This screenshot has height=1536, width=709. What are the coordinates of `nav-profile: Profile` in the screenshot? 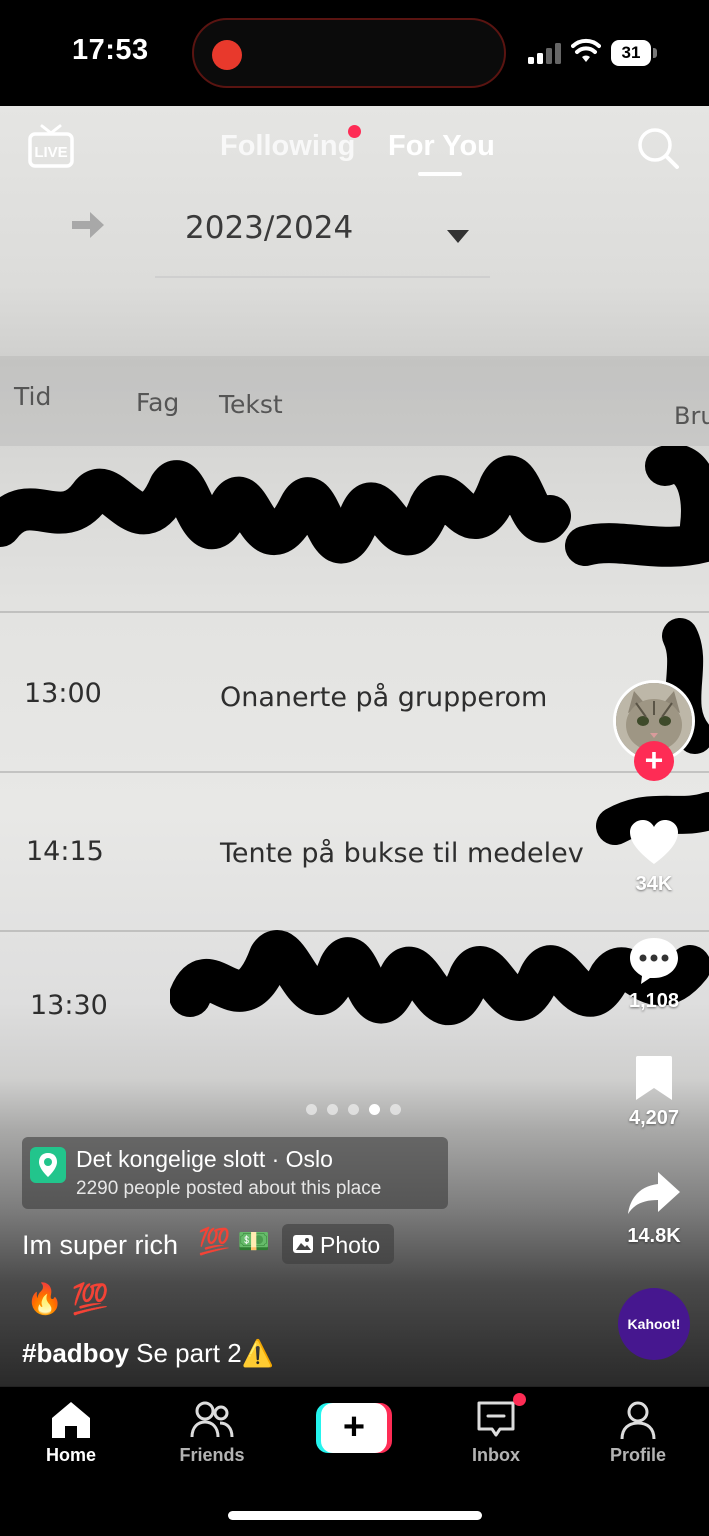 It's located at (638, 1432).